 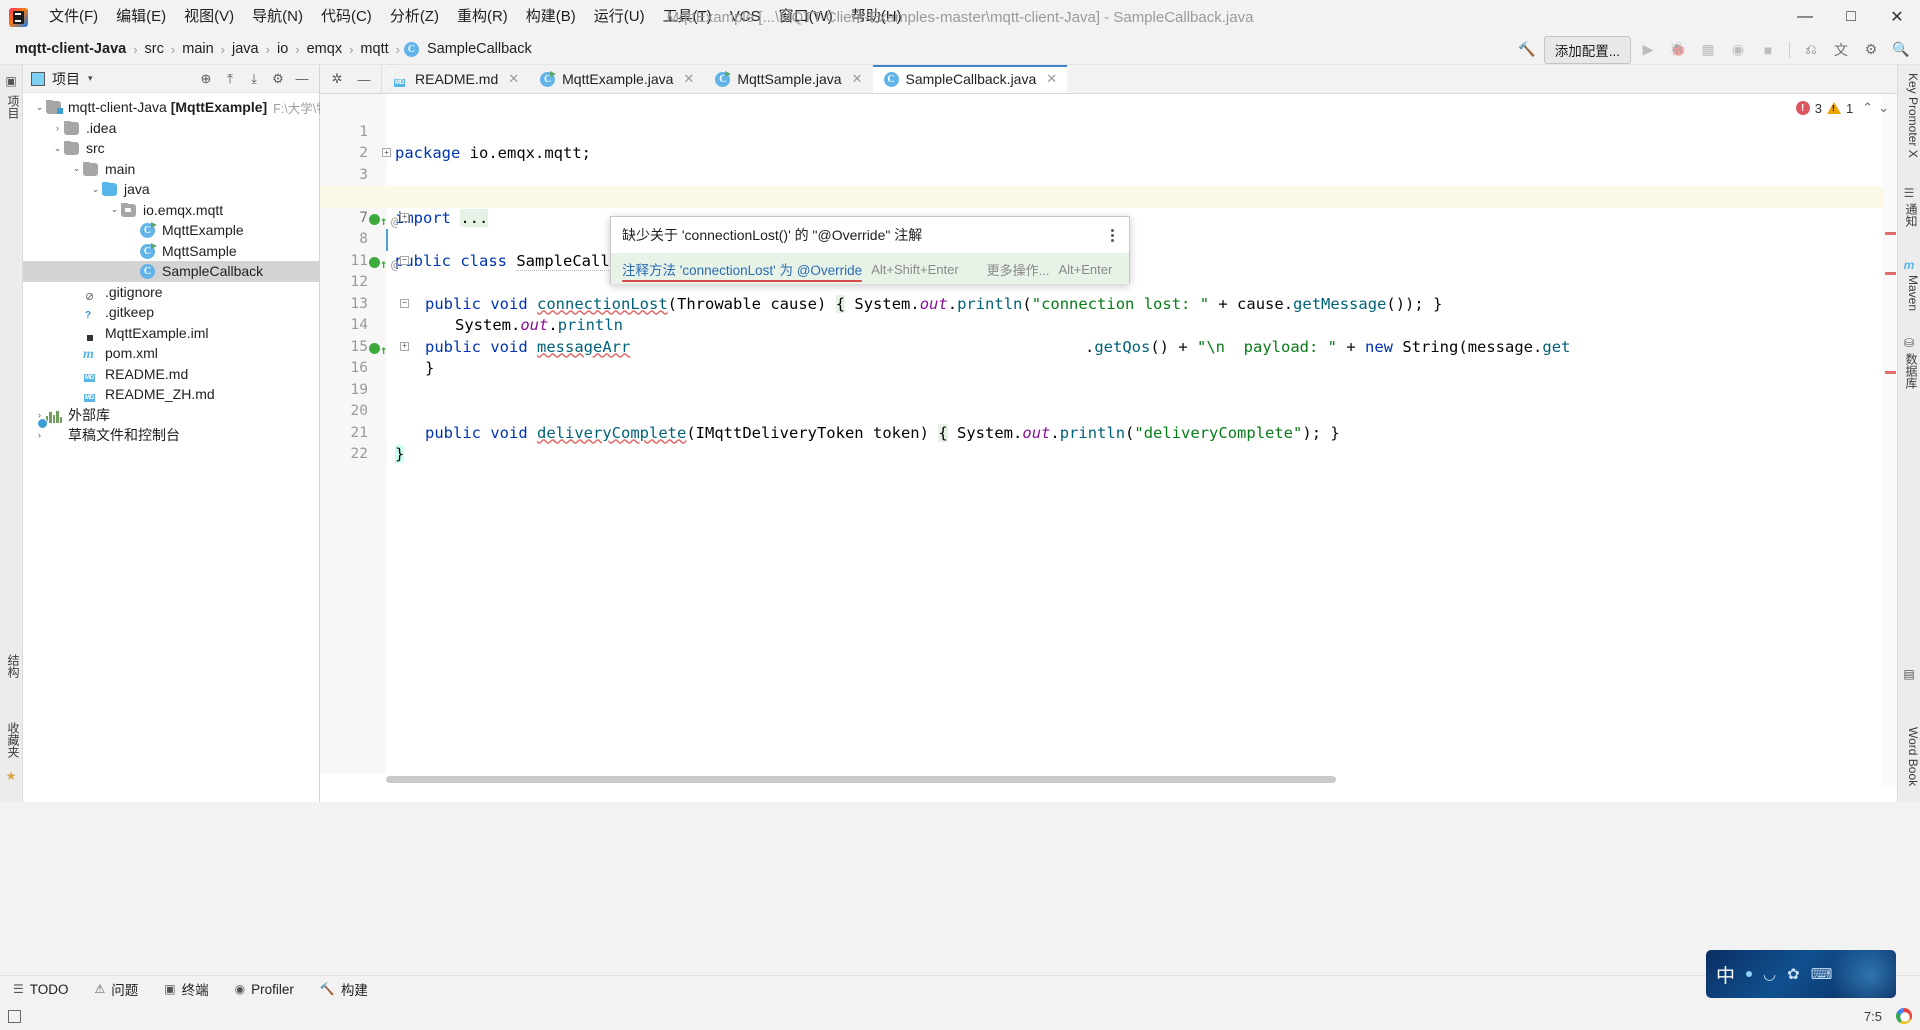 I want to click on tab-samplecallback-java: C SampleCallback.java ✕, so click(x=970, y=79).